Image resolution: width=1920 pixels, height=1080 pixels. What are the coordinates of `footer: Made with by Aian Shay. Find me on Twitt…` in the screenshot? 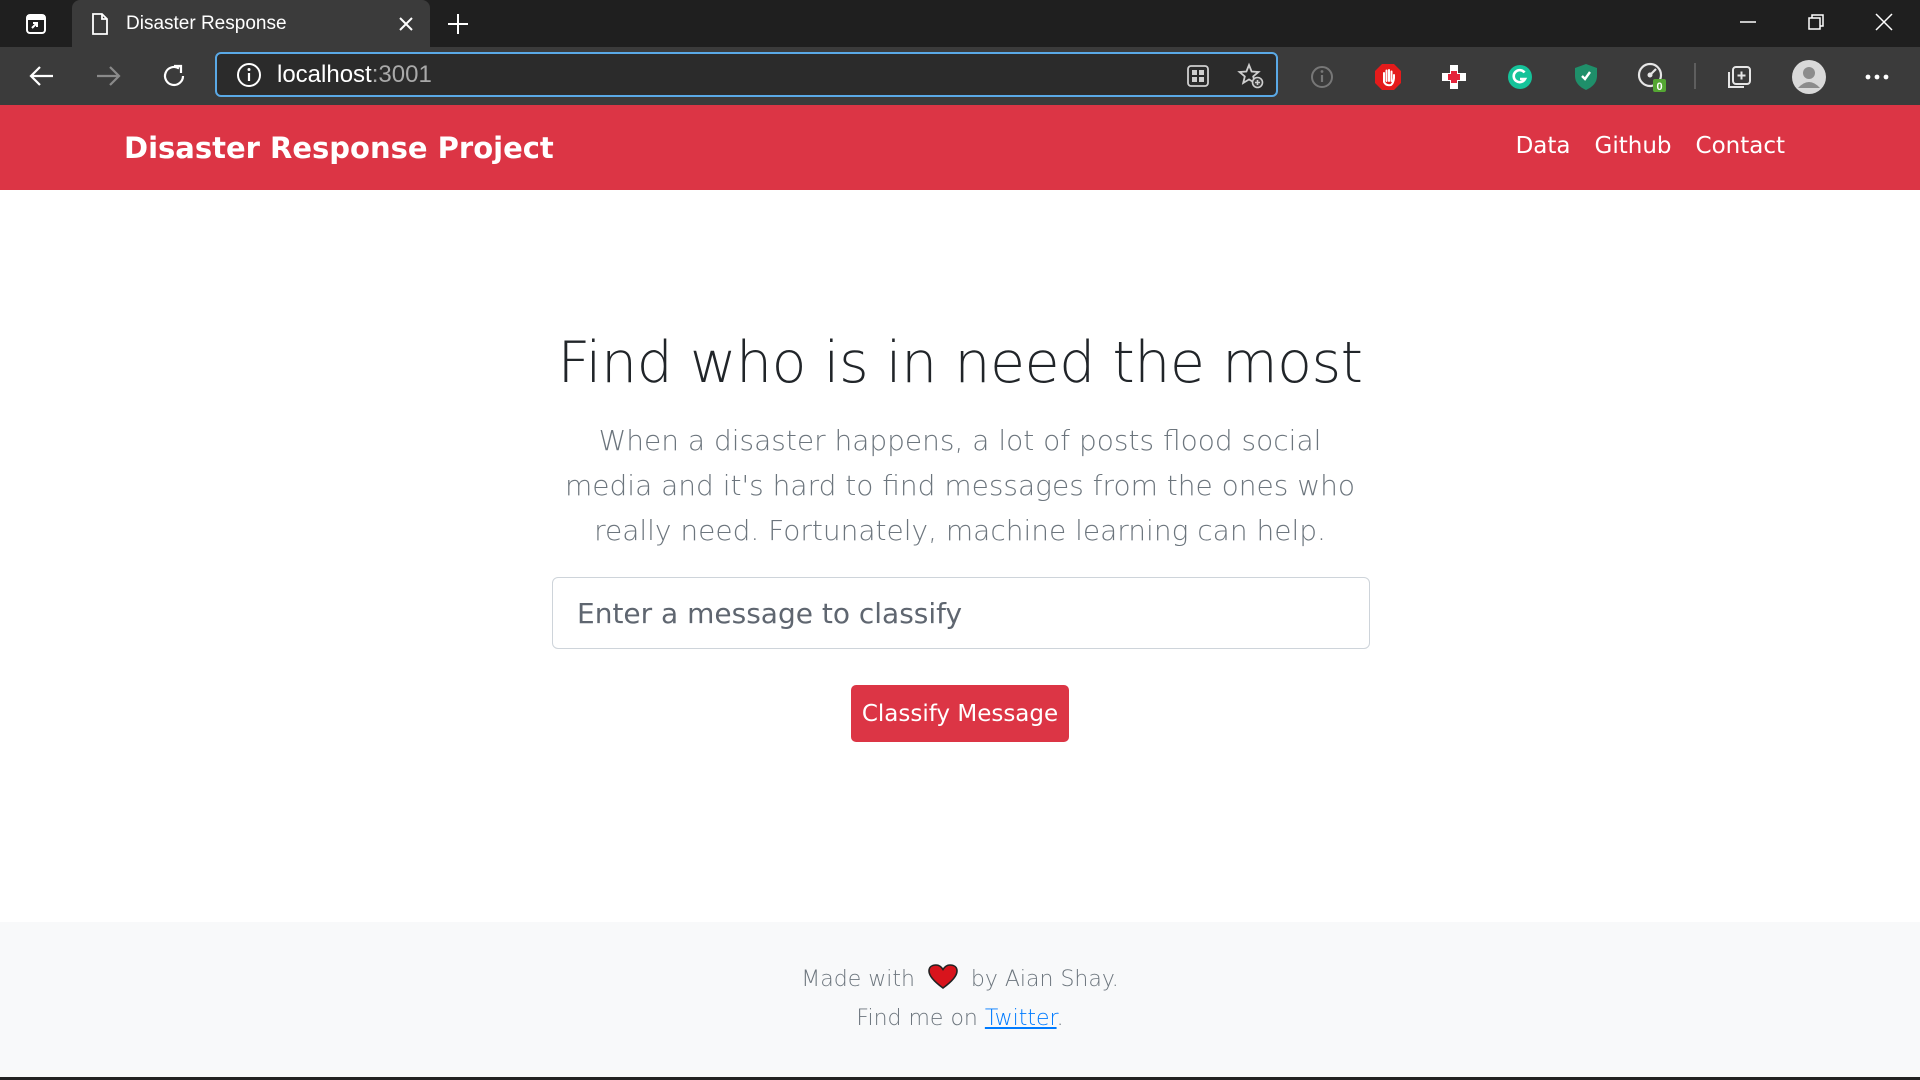 It's located at (960, 1001).